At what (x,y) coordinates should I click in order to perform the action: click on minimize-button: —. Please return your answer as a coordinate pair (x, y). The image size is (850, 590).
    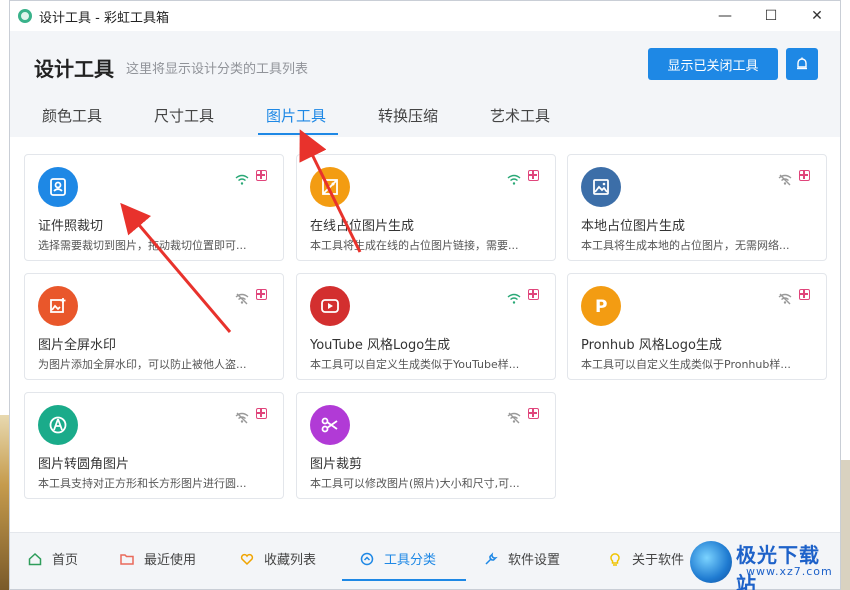
    Looking at the image, I should click on (725, 16).